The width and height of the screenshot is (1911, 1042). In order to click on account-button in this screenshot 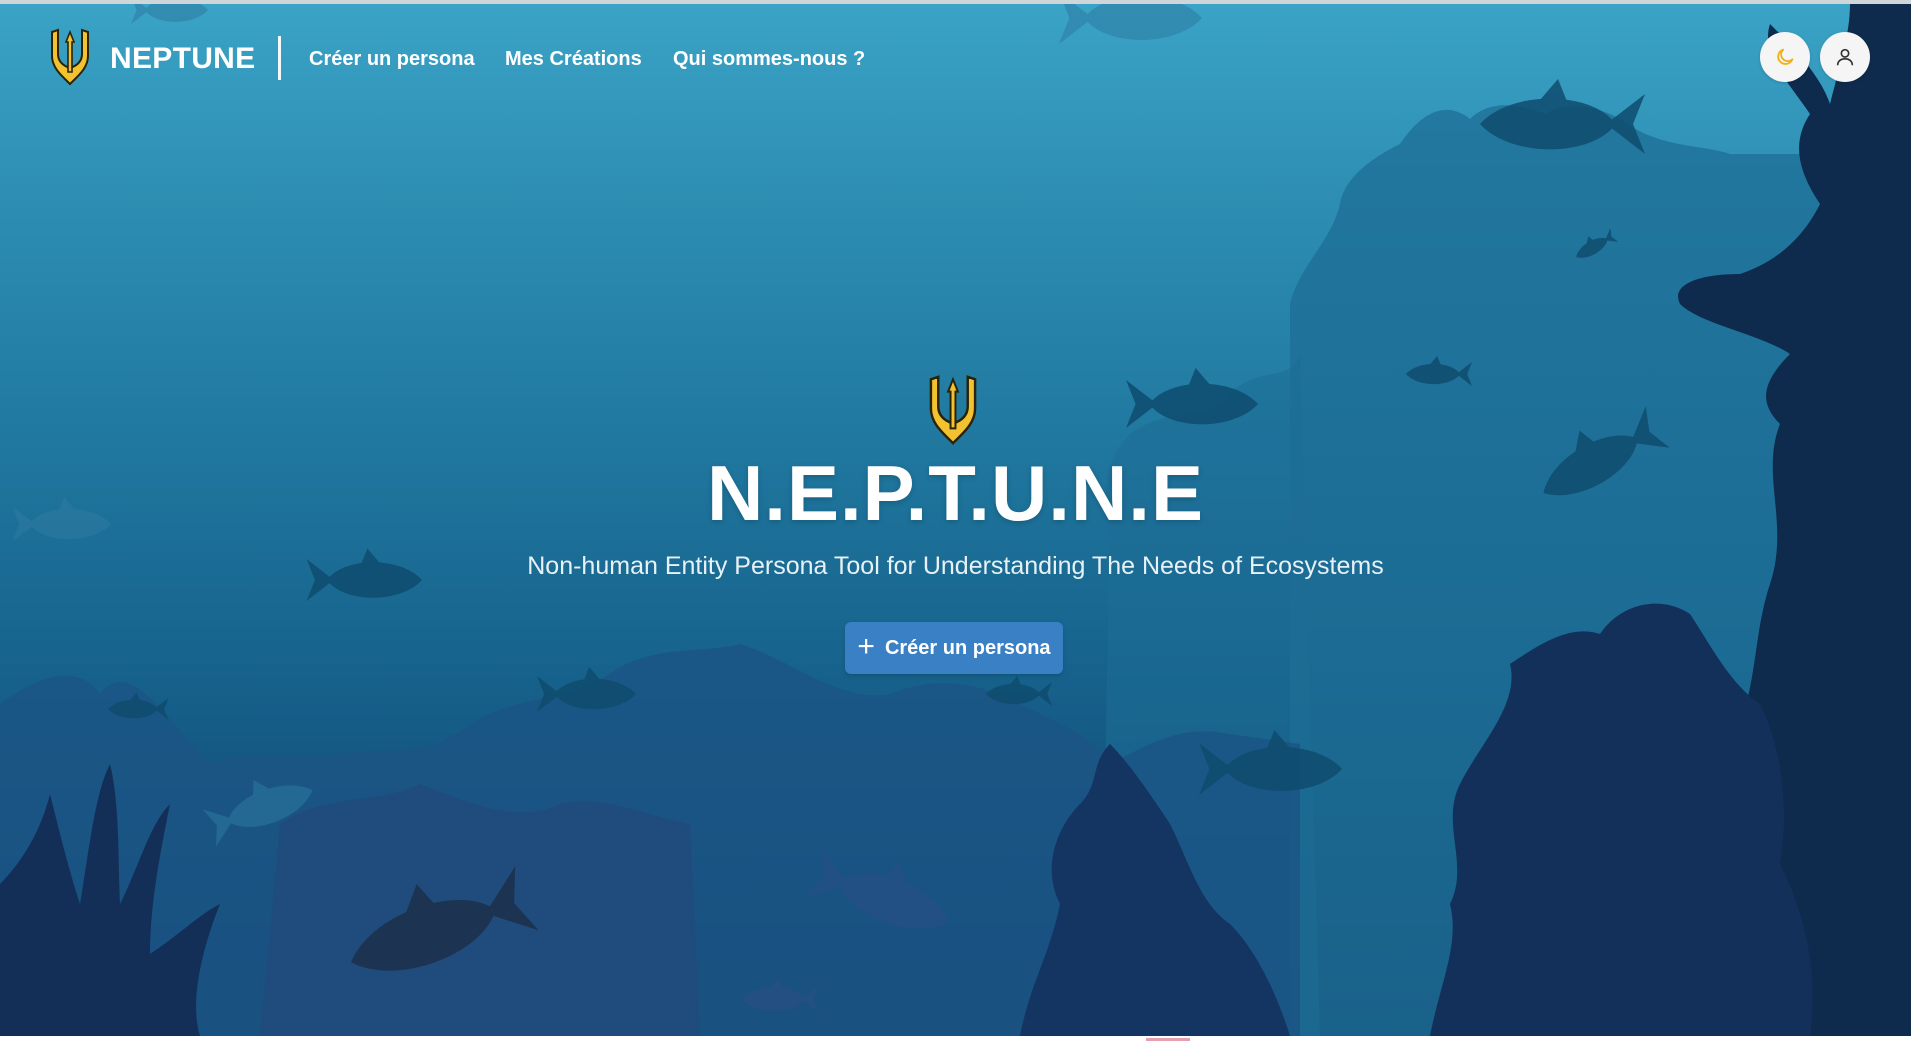, I will do `click(1845, 57)`.